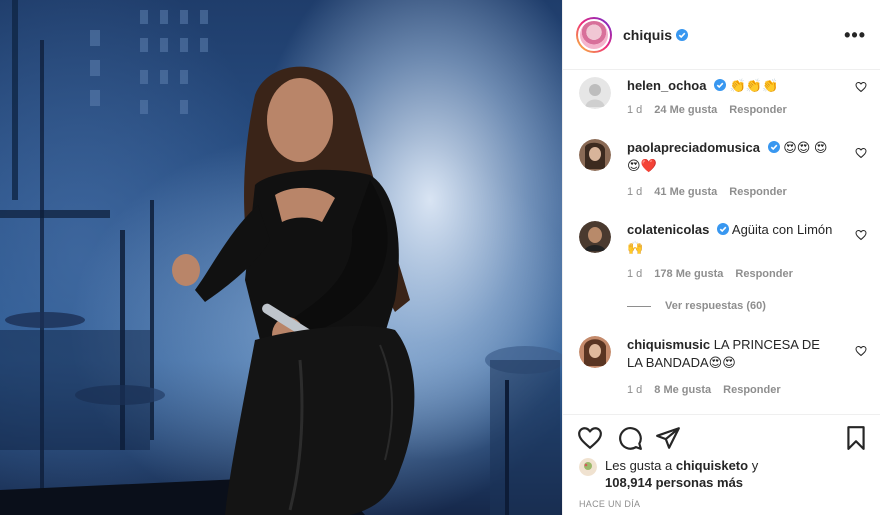  I want to click on author-avatar, so click(594, 34).